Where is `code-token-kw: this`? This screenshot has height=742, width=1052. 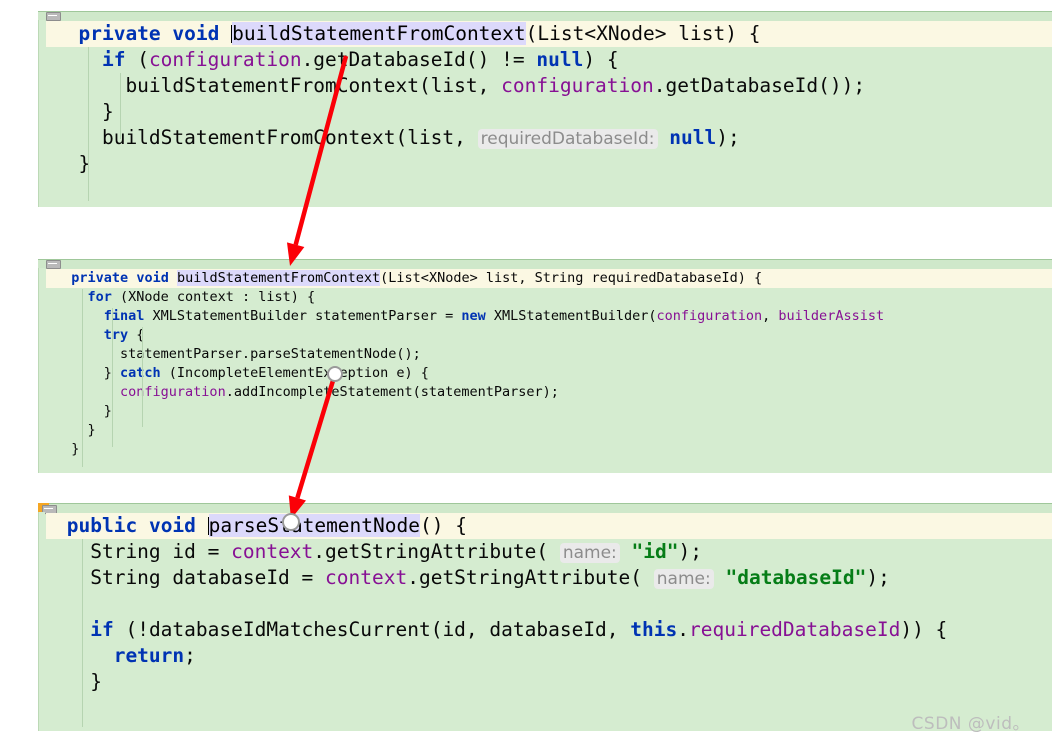
code-token-kw: this is located at coordinates (654, 629).